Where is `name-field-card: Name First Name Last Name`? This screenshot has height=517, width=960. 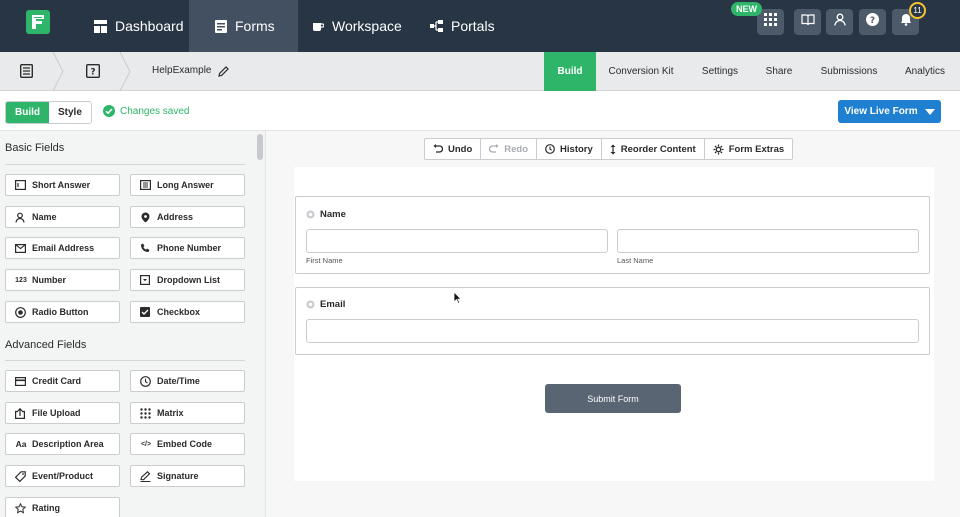 name-field-card: Name First Name Last Name is located at coordinates (612, 235).